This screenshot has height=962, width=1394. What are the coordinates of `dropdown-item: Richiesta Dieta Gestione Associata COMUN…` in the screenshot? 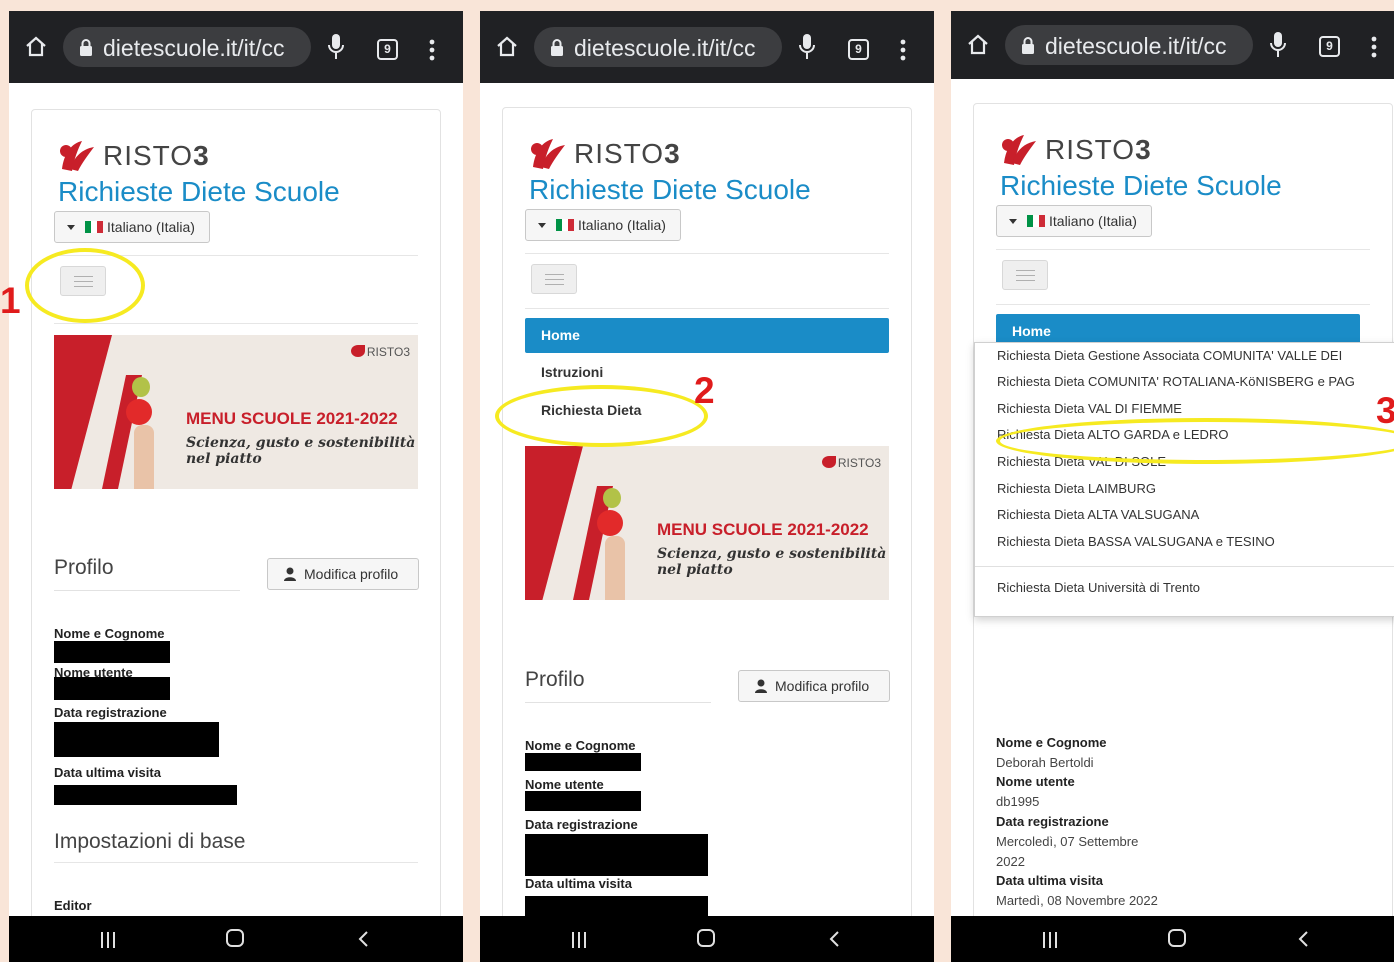 It's located at (1169, 355).